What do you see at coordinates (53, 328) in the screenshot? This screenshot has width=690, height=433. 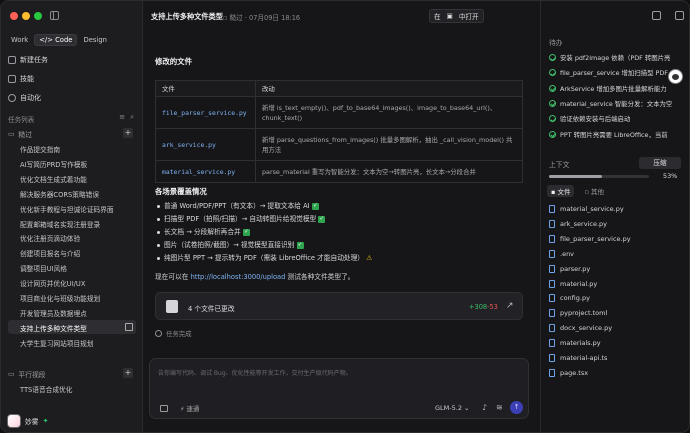 I see `task-item: 支持上传多种文件类型` at bounding box center [53, 328].